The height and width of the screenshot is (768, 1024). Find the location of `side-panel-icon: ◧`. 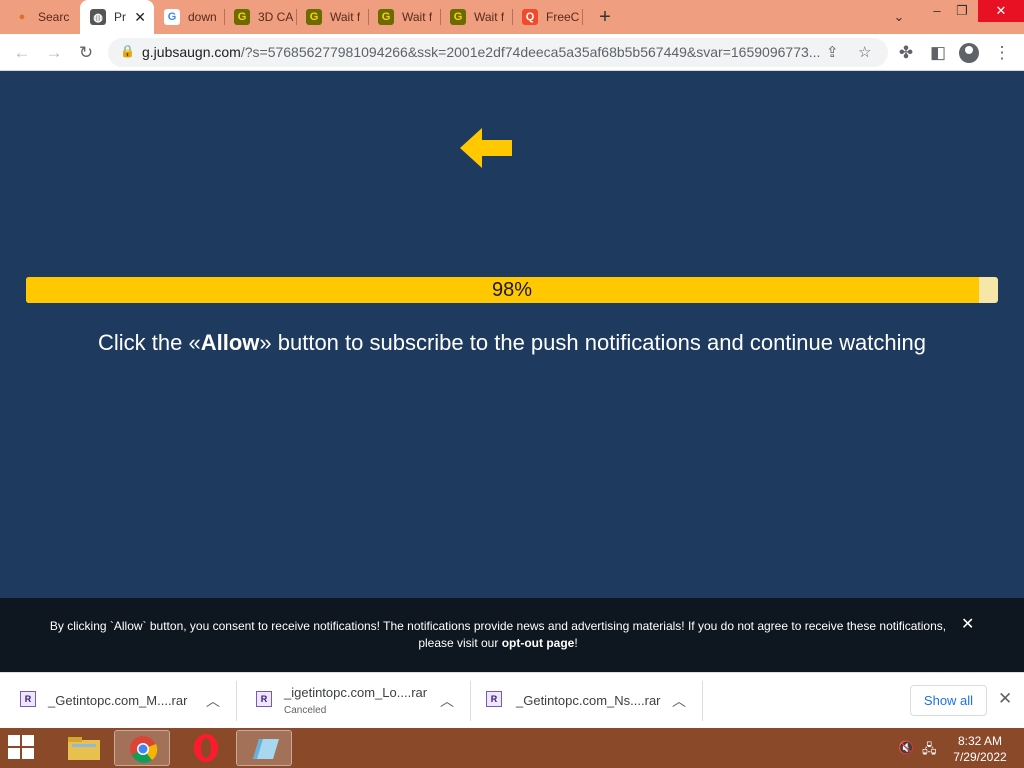

side-panel-icon: ◧ is located at coordinates (938, 53).